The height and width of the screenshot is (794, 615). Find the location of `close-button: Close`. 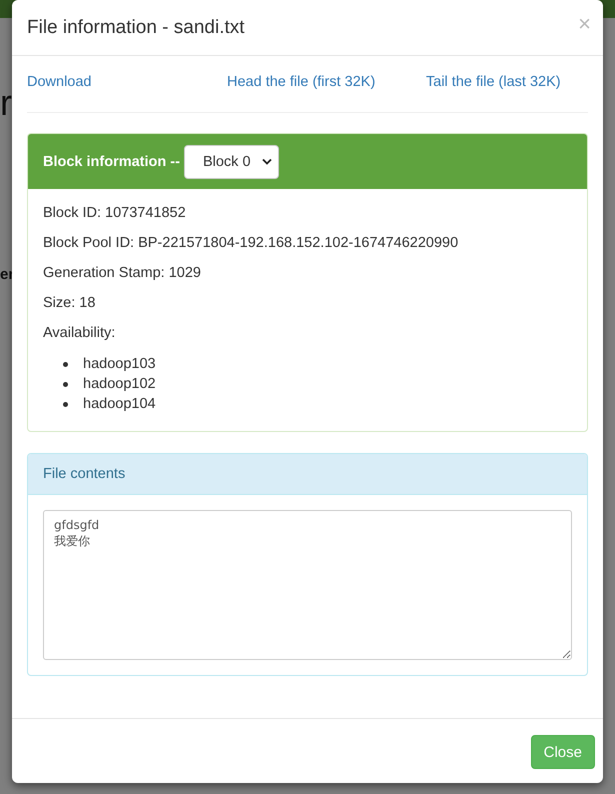

close-button: Close is located at coordinates (562, 752).